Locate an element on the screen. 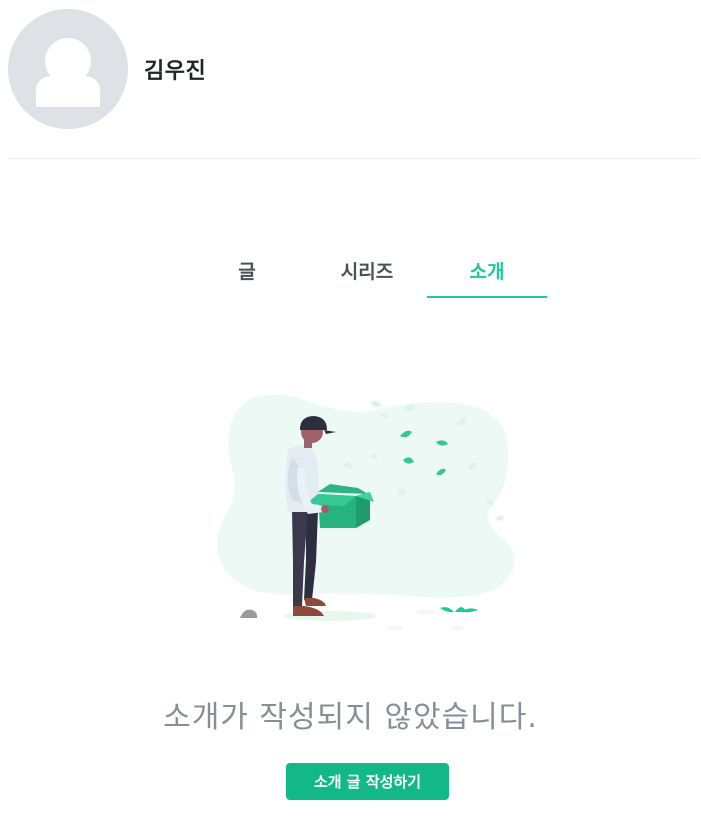 The width and height of the screenshot is (701, 826). avatar is located at coordinates (68, 69).